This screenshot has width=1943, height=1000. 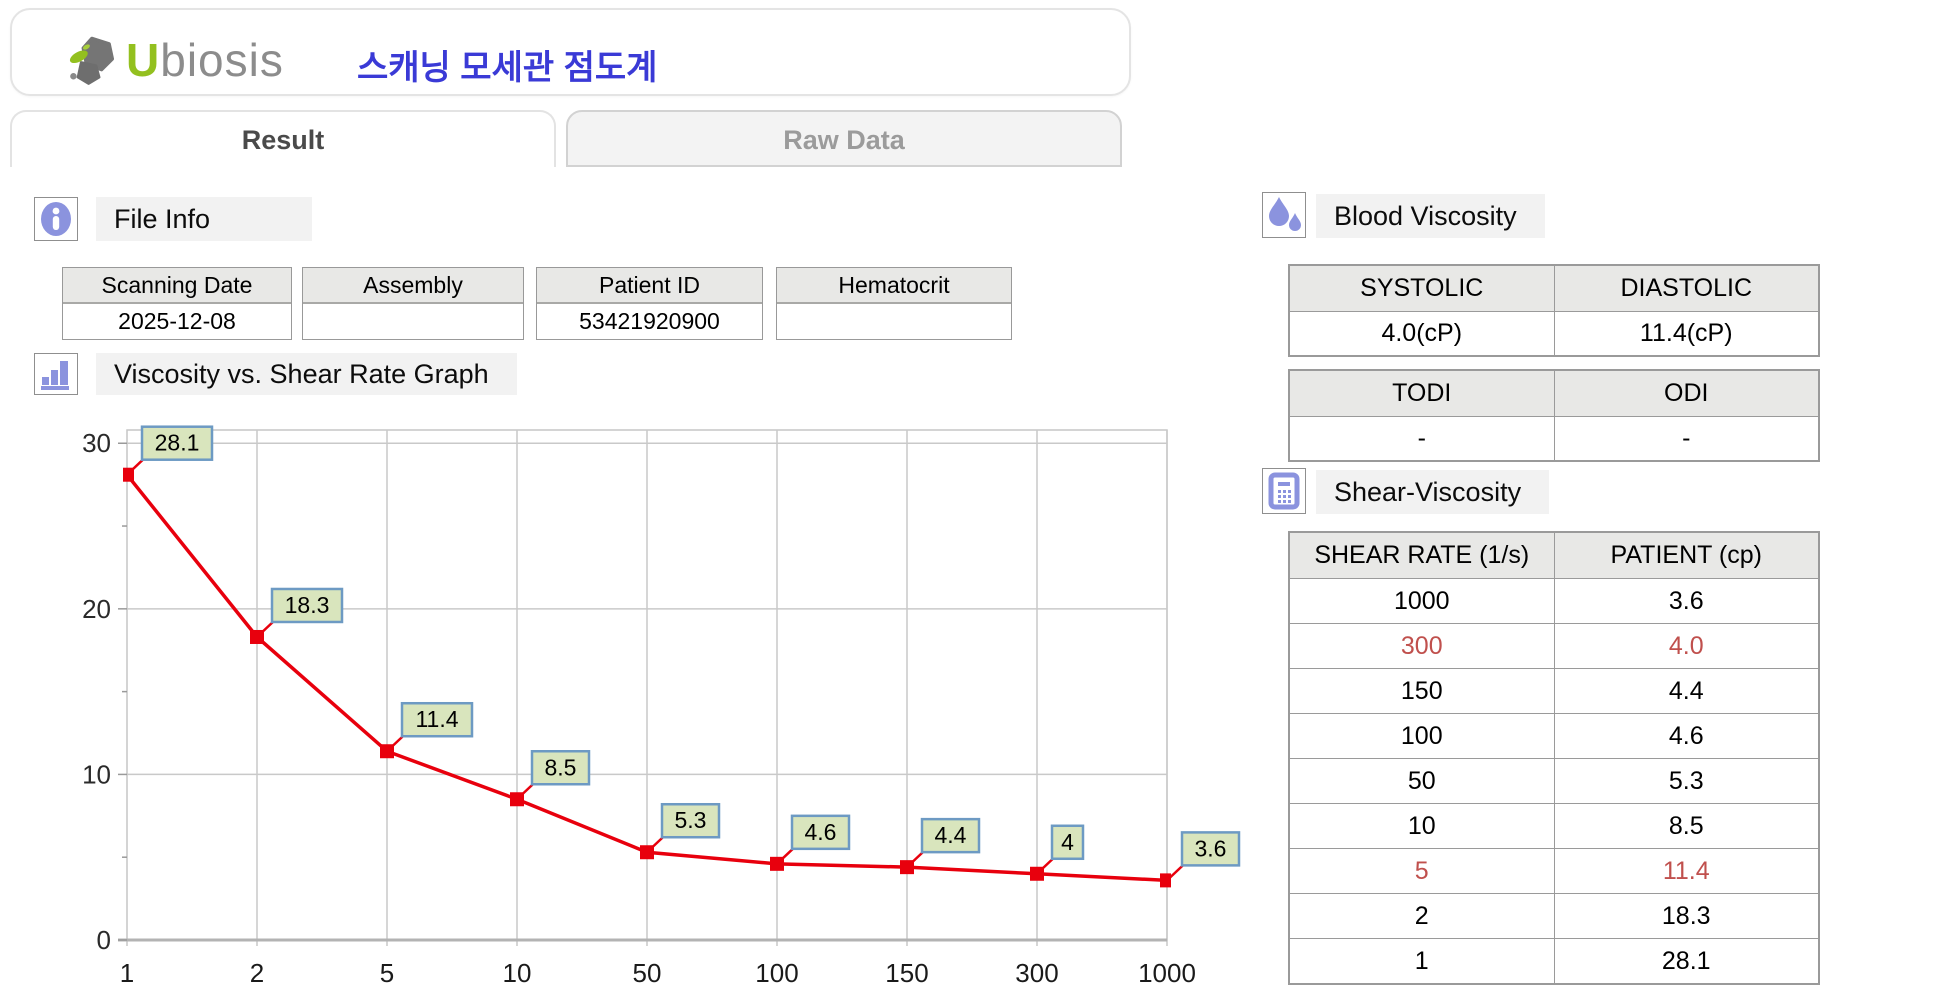 I want to click on table-cell-patient: 28.1, so click(x=1686, y=961).